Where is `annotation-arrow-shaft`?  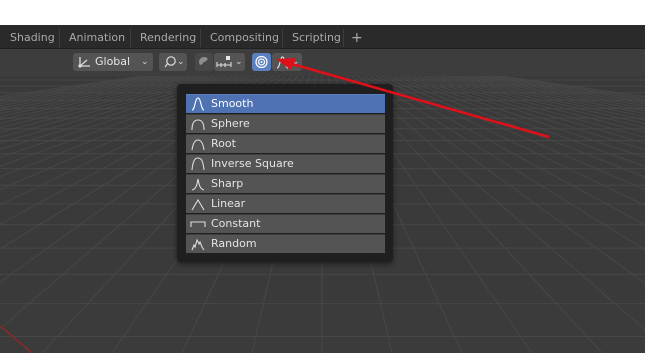 annotation-arrow-shaft is located at coordinates (420, 100).